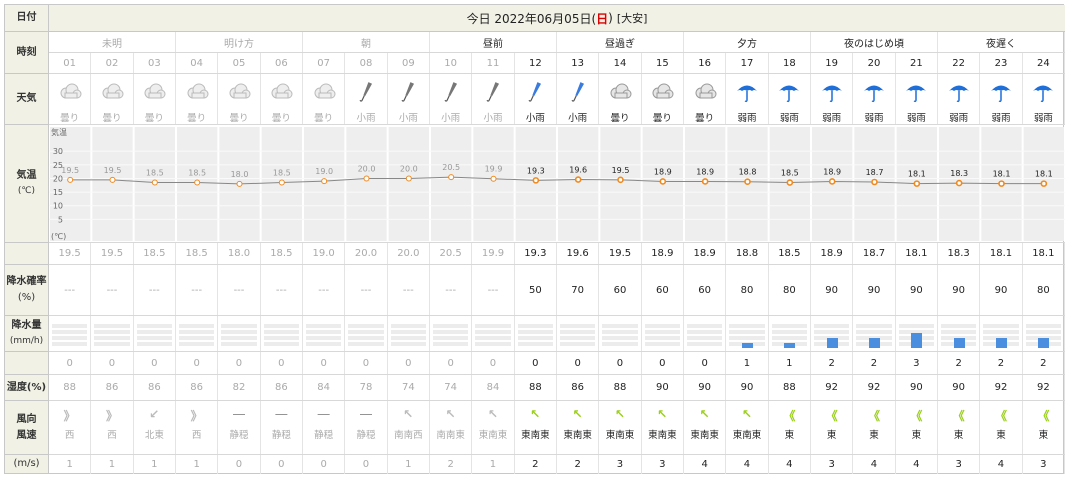 Image resolution: width=1069 pixels, height=478 pixels. What do you see at coordinates (874, 290) in the screenshot?
I see `rain-prob-value: 90` at bounding box center [874, 290].